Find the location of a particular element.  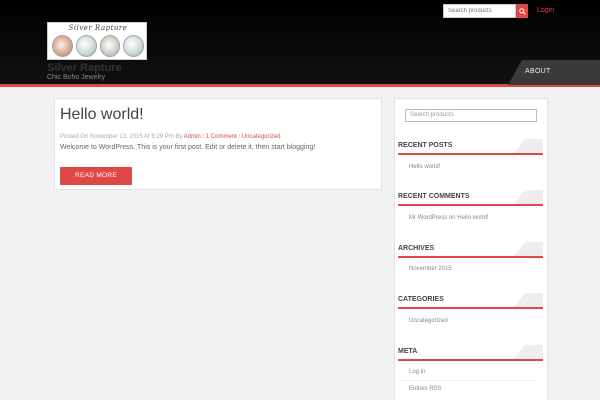

comment-author-link: Mr WordPress is located at coordinates (428, 218).